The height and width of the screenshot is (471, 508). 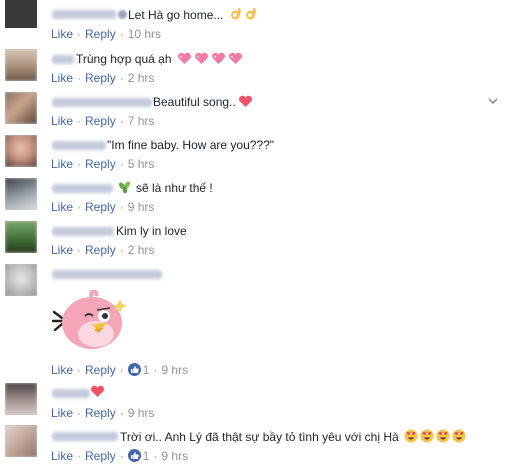 I want to click on timestamp: 7 hrs, so click(x=141, y=121).